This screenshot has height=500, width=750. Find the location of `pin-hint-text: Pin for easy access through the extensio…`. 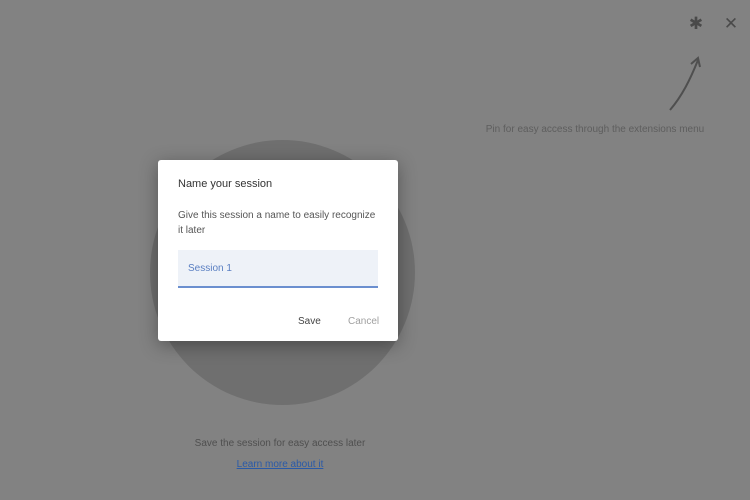

pin-hint-text: Pin for easy access through the extensio… is located at coordinates (595, 129).